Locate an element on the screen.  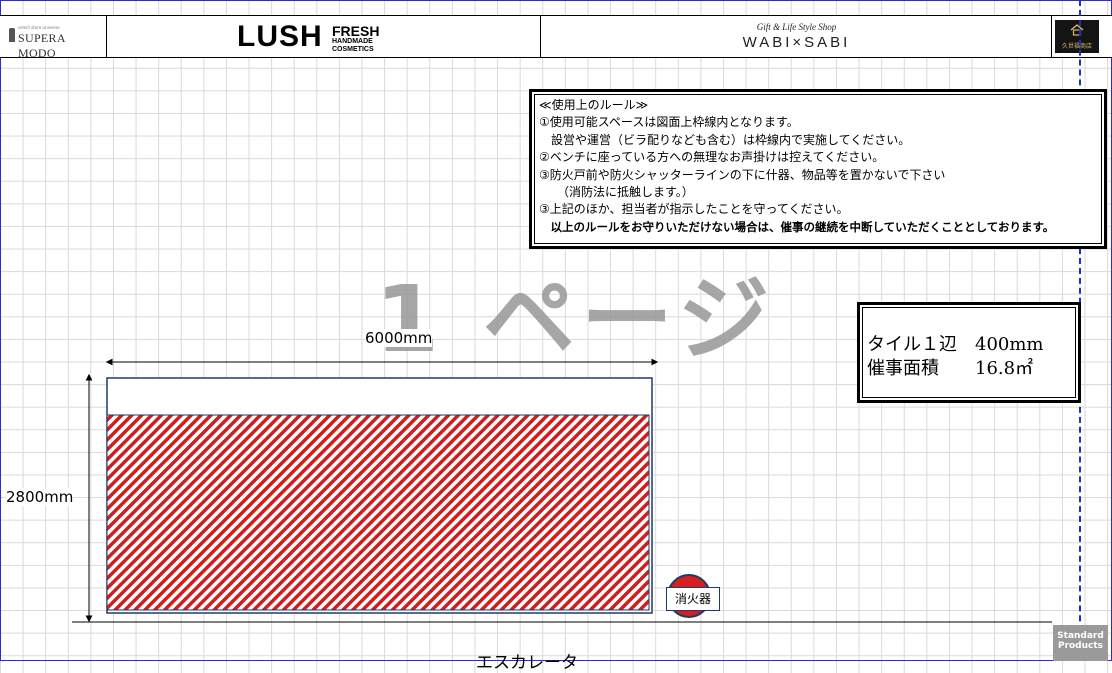
height-label: 2800mm is located at coordinates (40, 497).